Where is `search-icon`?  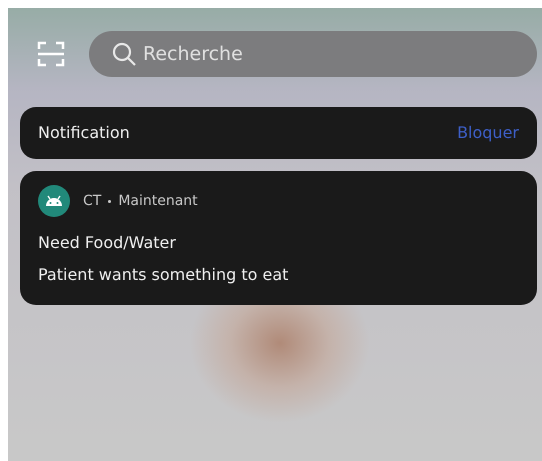
search-icon is located at coordinates (124, 54).